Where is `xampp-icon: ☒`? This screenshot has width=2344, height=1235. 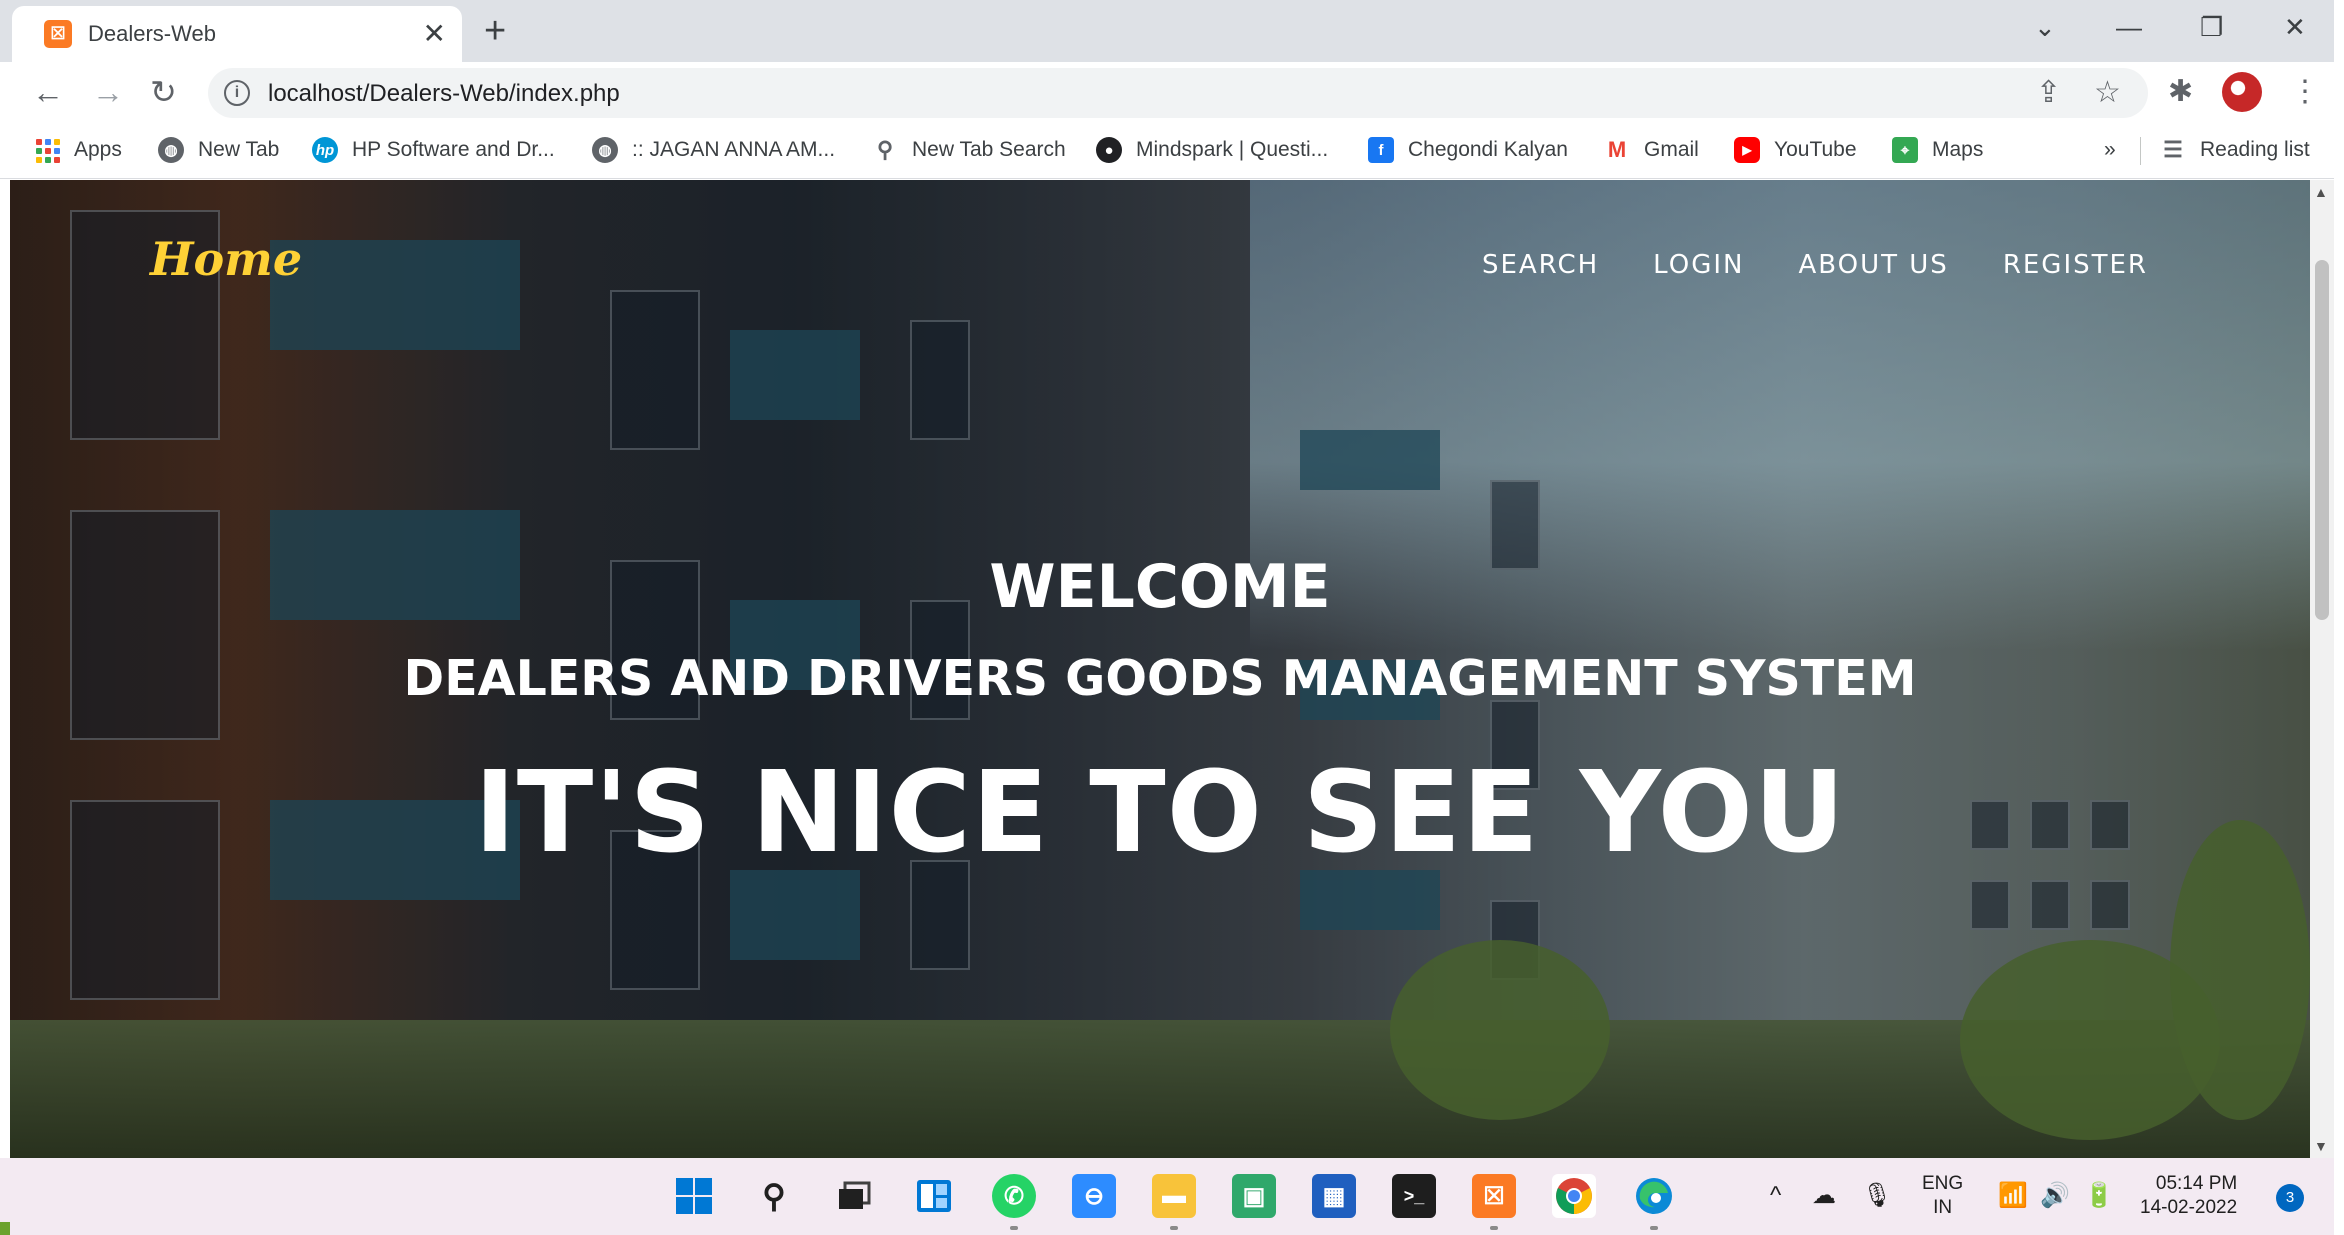
xampp-icon: ☒ is located at coordinates (1494, 1202).